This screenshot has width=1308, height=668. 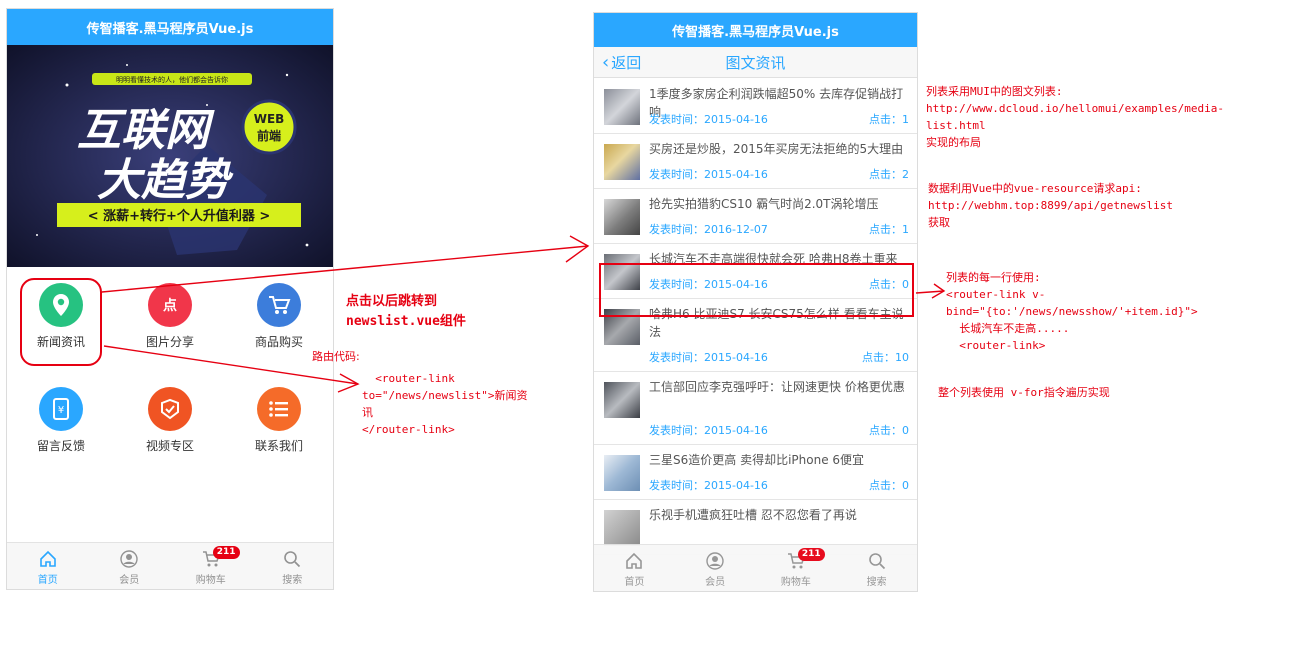 What do you see at coordinates (170, 409) in the screenshot?
I see `video-icon` at bounding box center [170, 409].